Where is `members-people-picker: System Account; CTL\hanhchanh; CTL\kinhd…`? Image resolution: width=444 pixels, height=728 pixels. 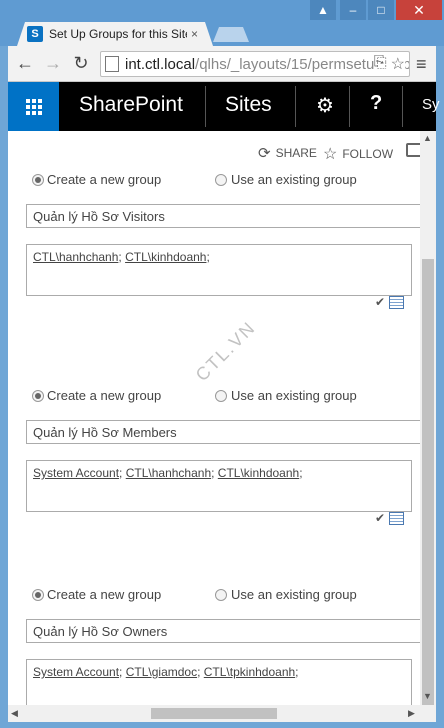
members-people-picker: System Account; CTL\hanhchanh; CTL\kinhd… is located at coordinates (219, 486).